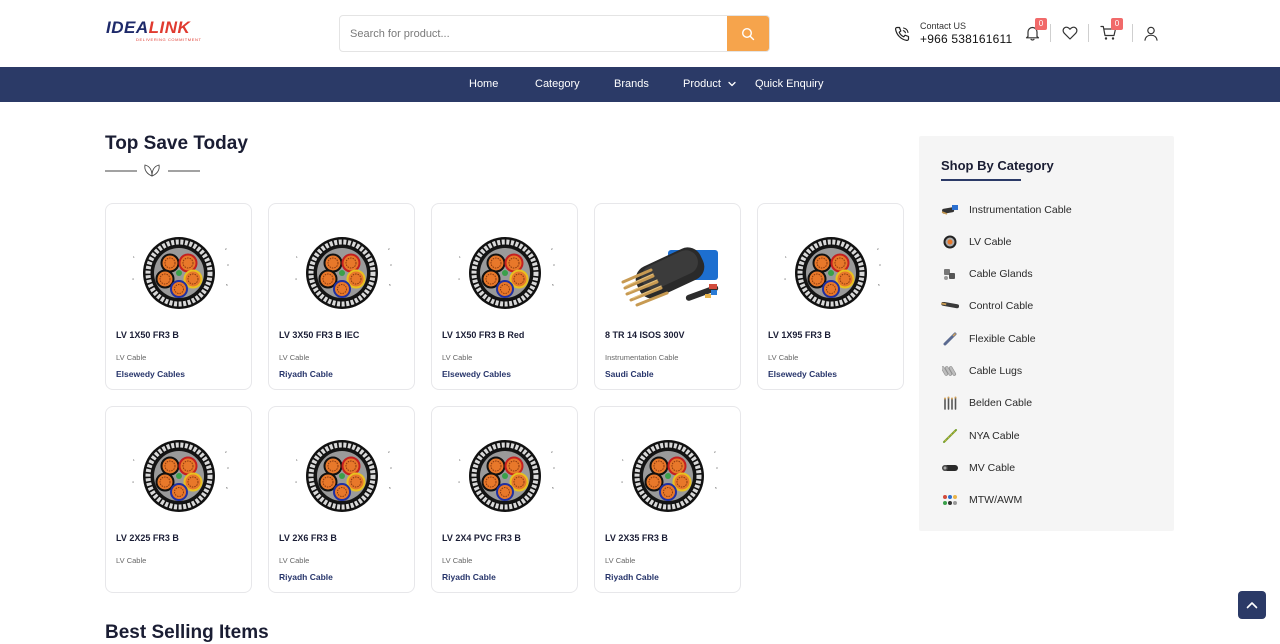 This screenshot has width=1280, height=644. Describe the element at coordinates (950, 274) in the screenshot. I see `cable-glands-icon` at that location.